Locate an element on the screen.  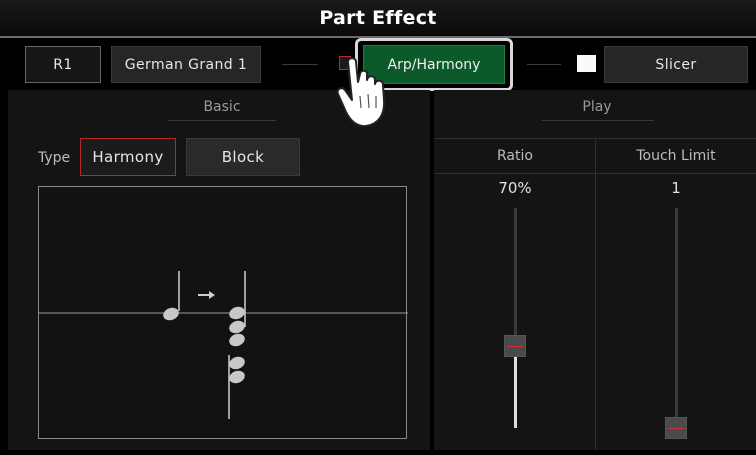
type-option-block: Block is located at coordinates (243, 157).